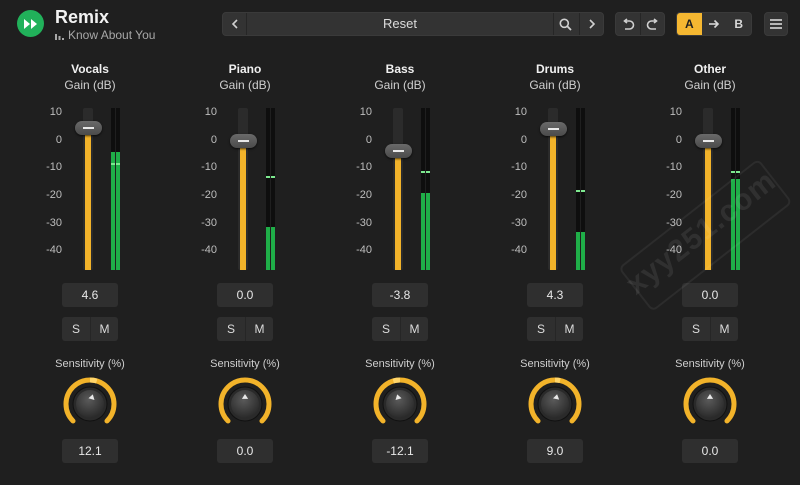  What do you see at coordinates (400, 295) in the screenshot?
I see `gain-value-field: -3.8` at bounding box center [400, 295].